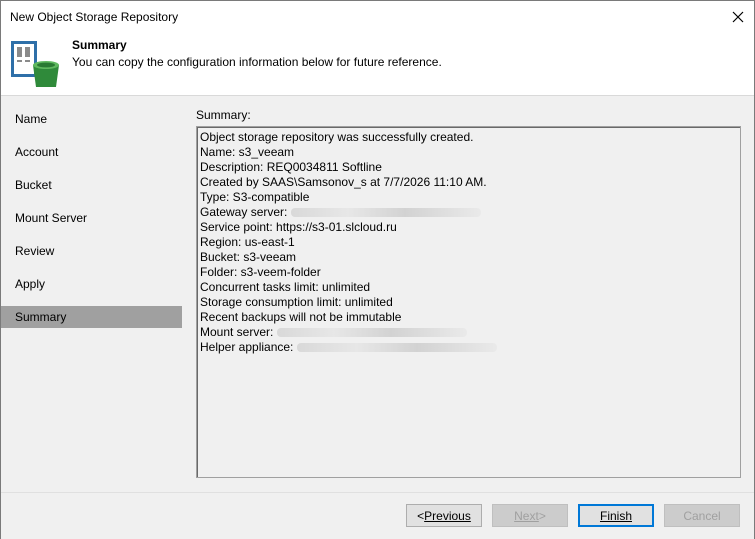 This screenshot has width=755, height=539. What do you see at coordinates (223, 115) in the screenshot?
I see `summary-label: Summary:` at bounding box center [223, 115].